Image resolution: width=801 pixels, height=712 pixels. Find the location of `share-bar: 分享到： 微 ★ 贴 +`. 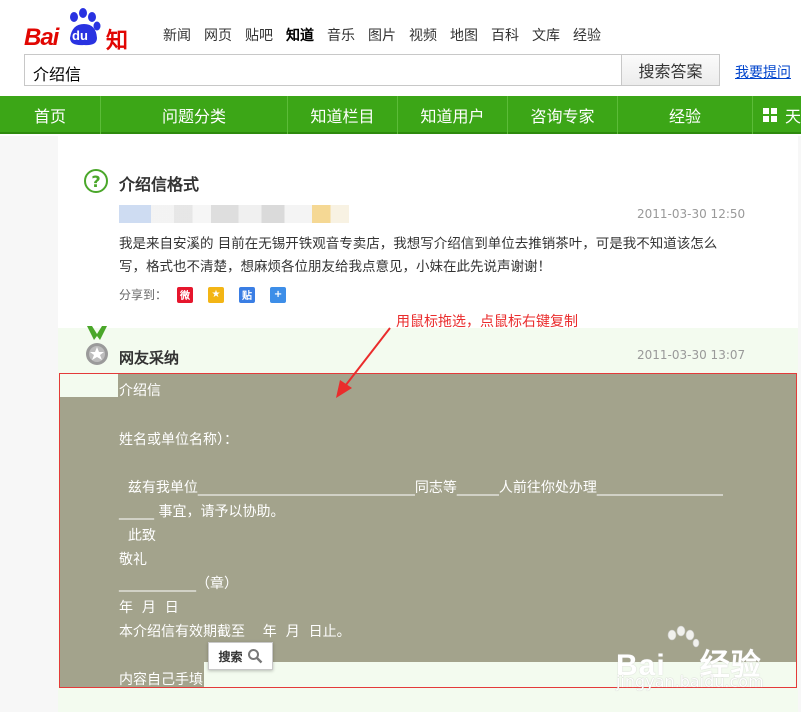

share-bar: 分享到： 微 ★ 贴 + is located at coordinates (203, 294).